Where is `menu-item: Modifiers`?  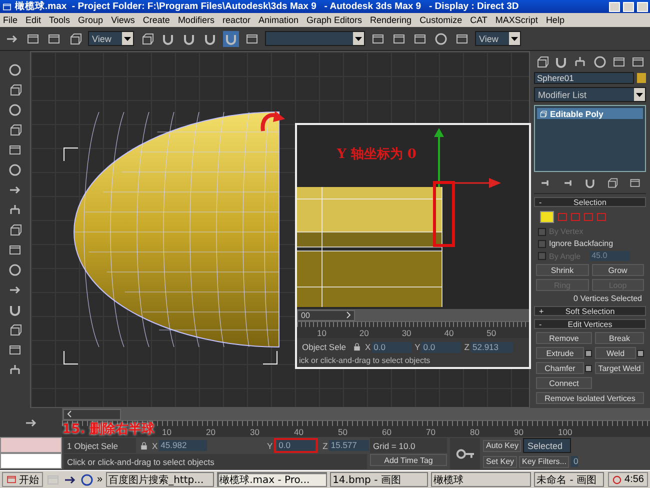
menu-item: Modifiers is located at coordinates (196, 20).